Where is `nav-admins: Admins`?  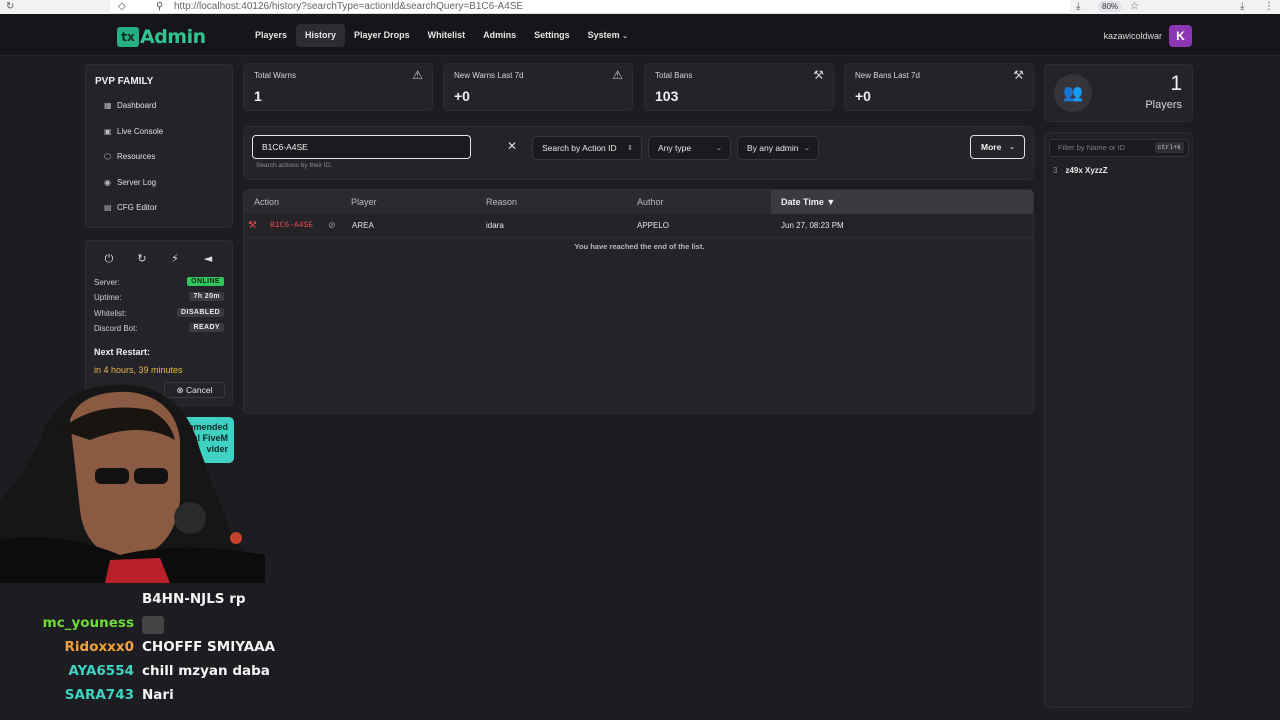
nav-admins: Admins is located at coordinates (499, 35).